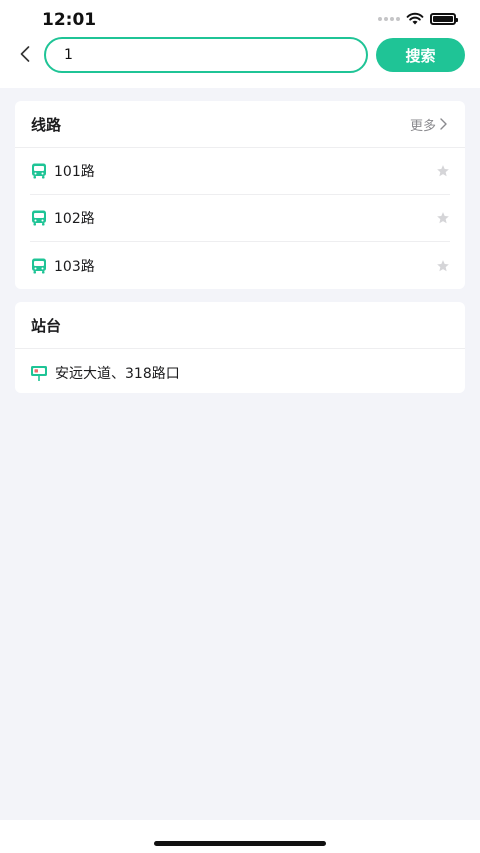 This screenshot has height=853, width=480. I want to click on stop-label: 安远大道、318路口, so click(117, 373).